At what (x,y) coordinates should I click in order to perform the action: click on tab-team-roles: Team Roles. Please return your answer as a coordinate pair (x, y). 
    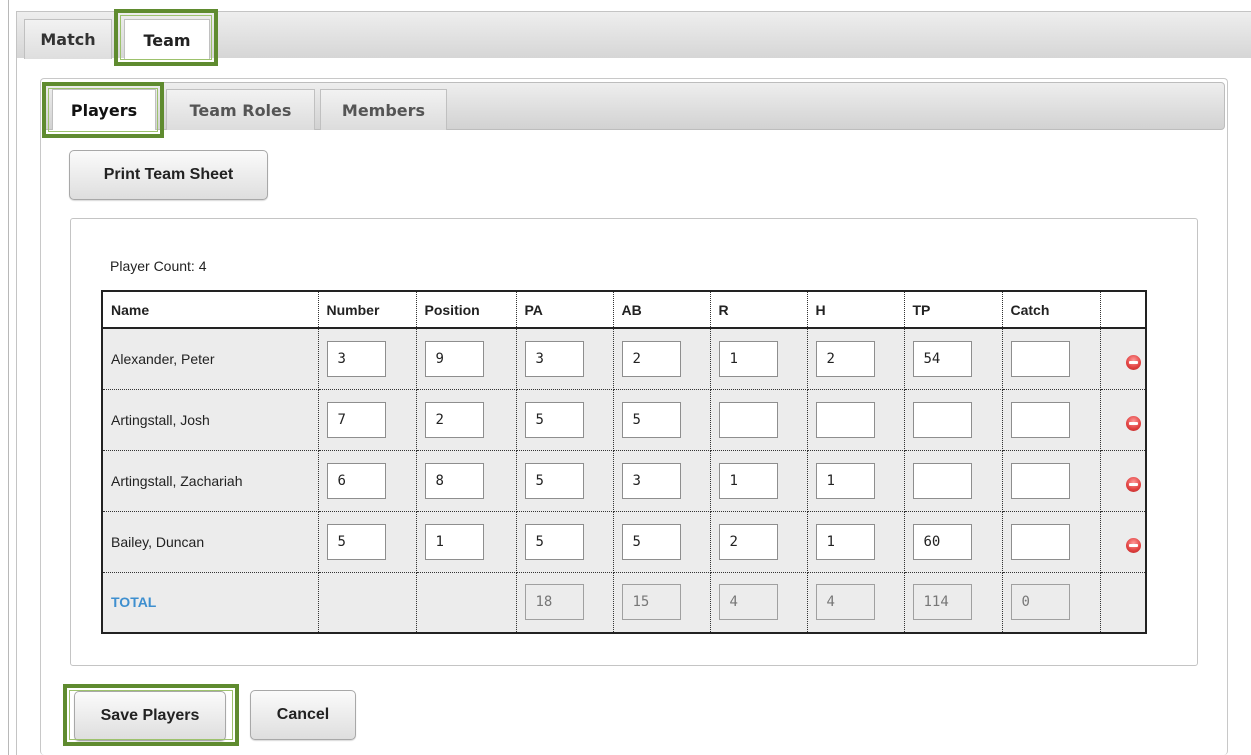
    Looking at the image, I should click on (240, 109).